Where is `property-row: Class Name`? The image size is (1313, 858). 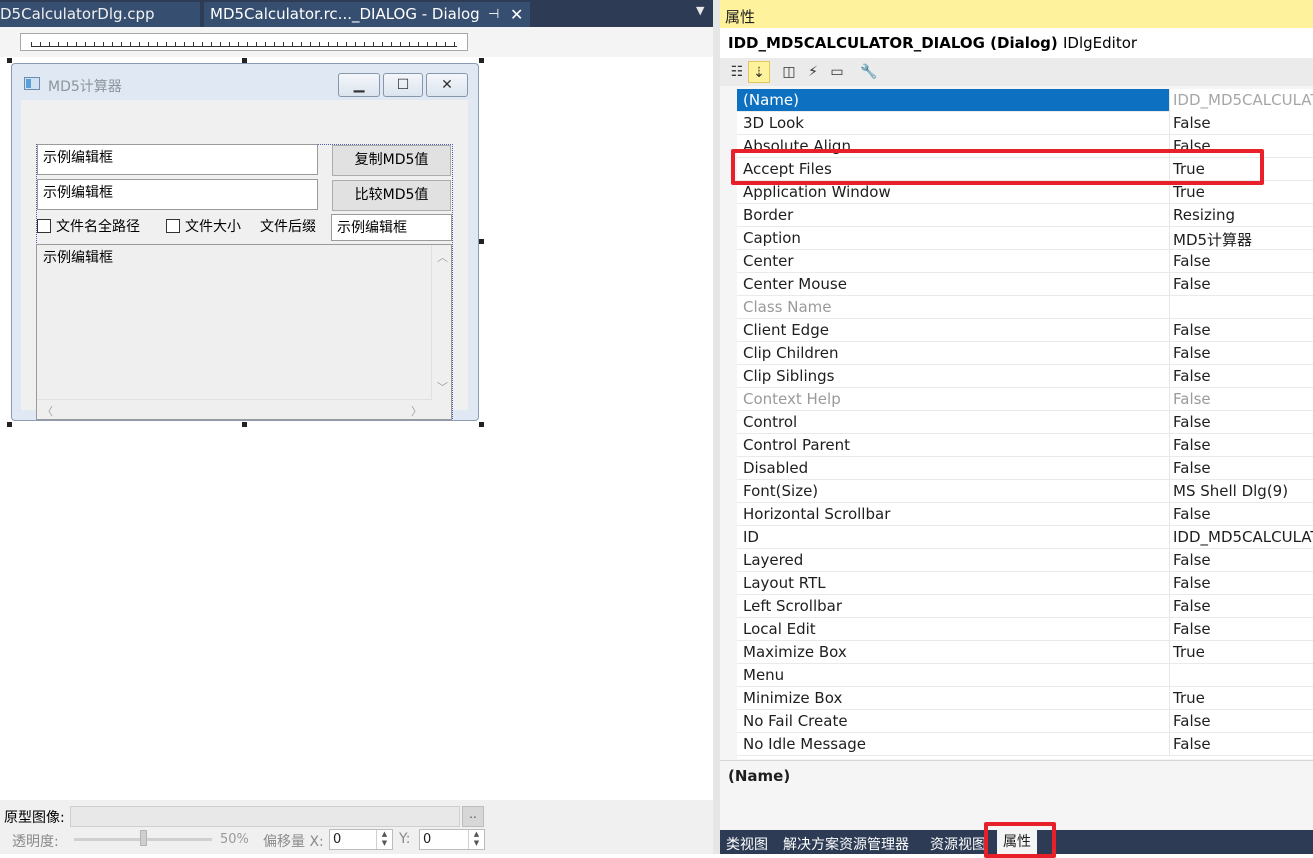
property-row: Class Name is located at coordinates (1025, 307).